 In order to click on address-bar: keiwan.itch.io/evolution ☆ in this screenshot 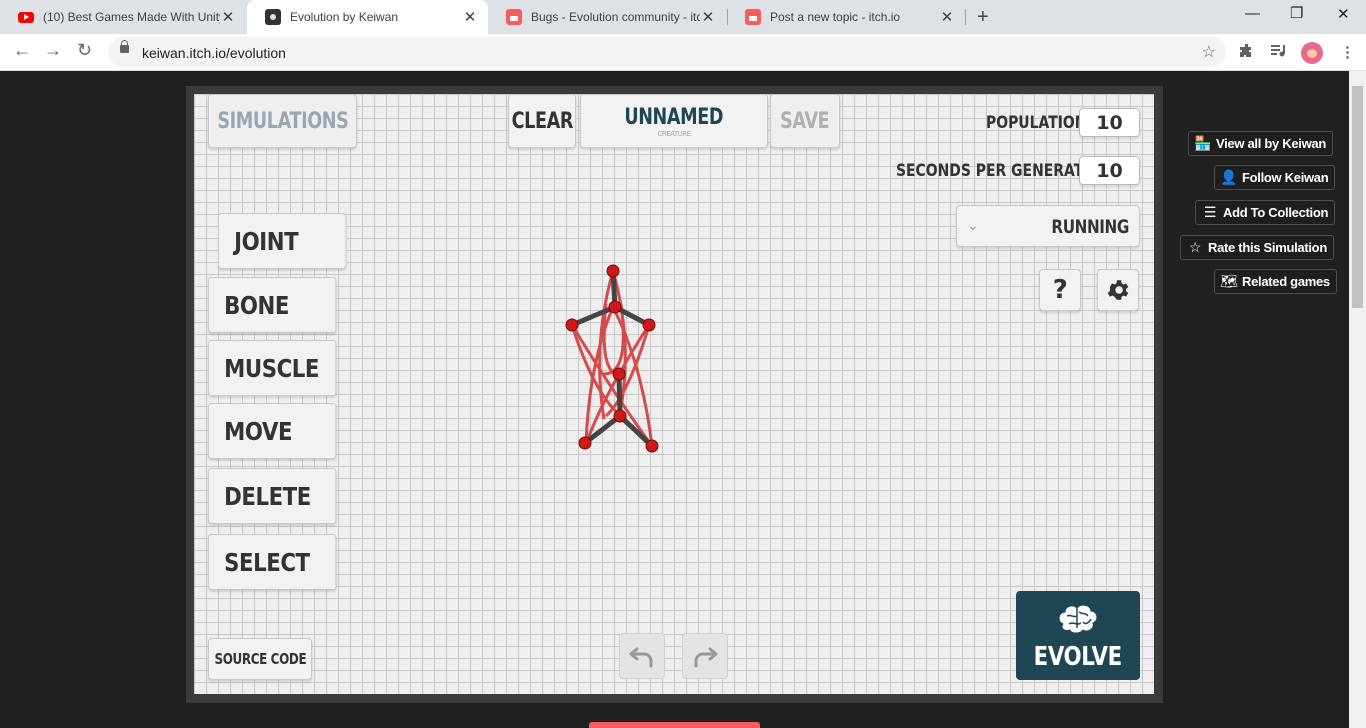, I will do `click(667, 52)`.